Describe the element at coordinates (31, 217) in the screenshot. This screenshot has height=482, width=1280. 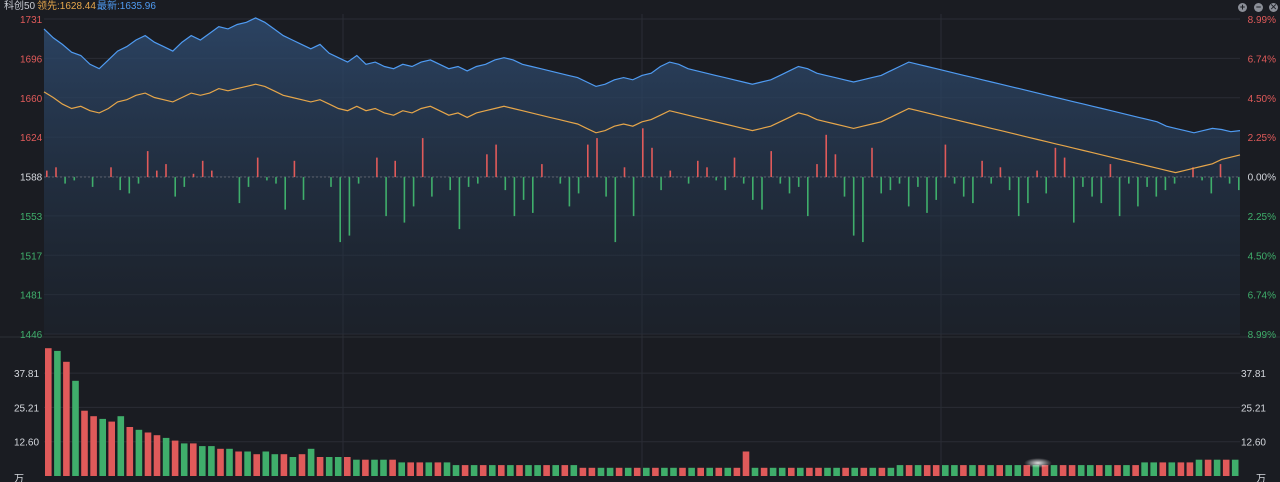
I see `y-tick-label-left: 1553` at that location.